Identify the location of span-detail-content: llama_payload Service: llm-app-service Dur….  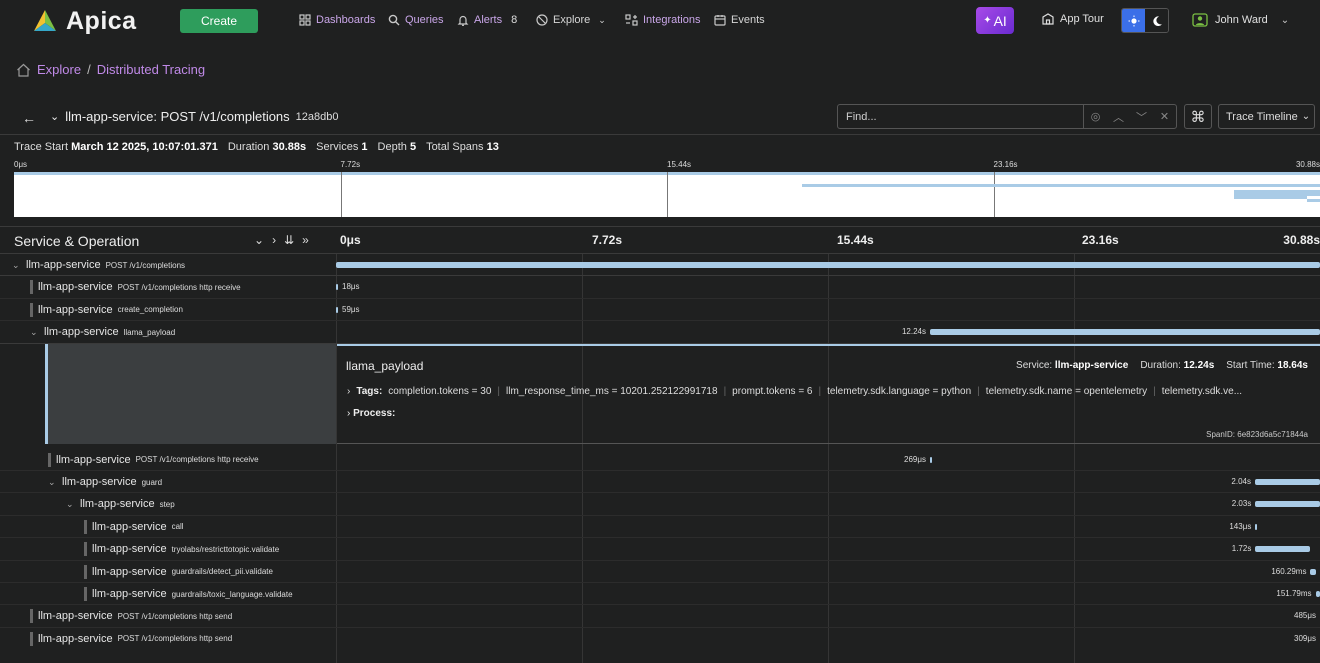
(828, 393).